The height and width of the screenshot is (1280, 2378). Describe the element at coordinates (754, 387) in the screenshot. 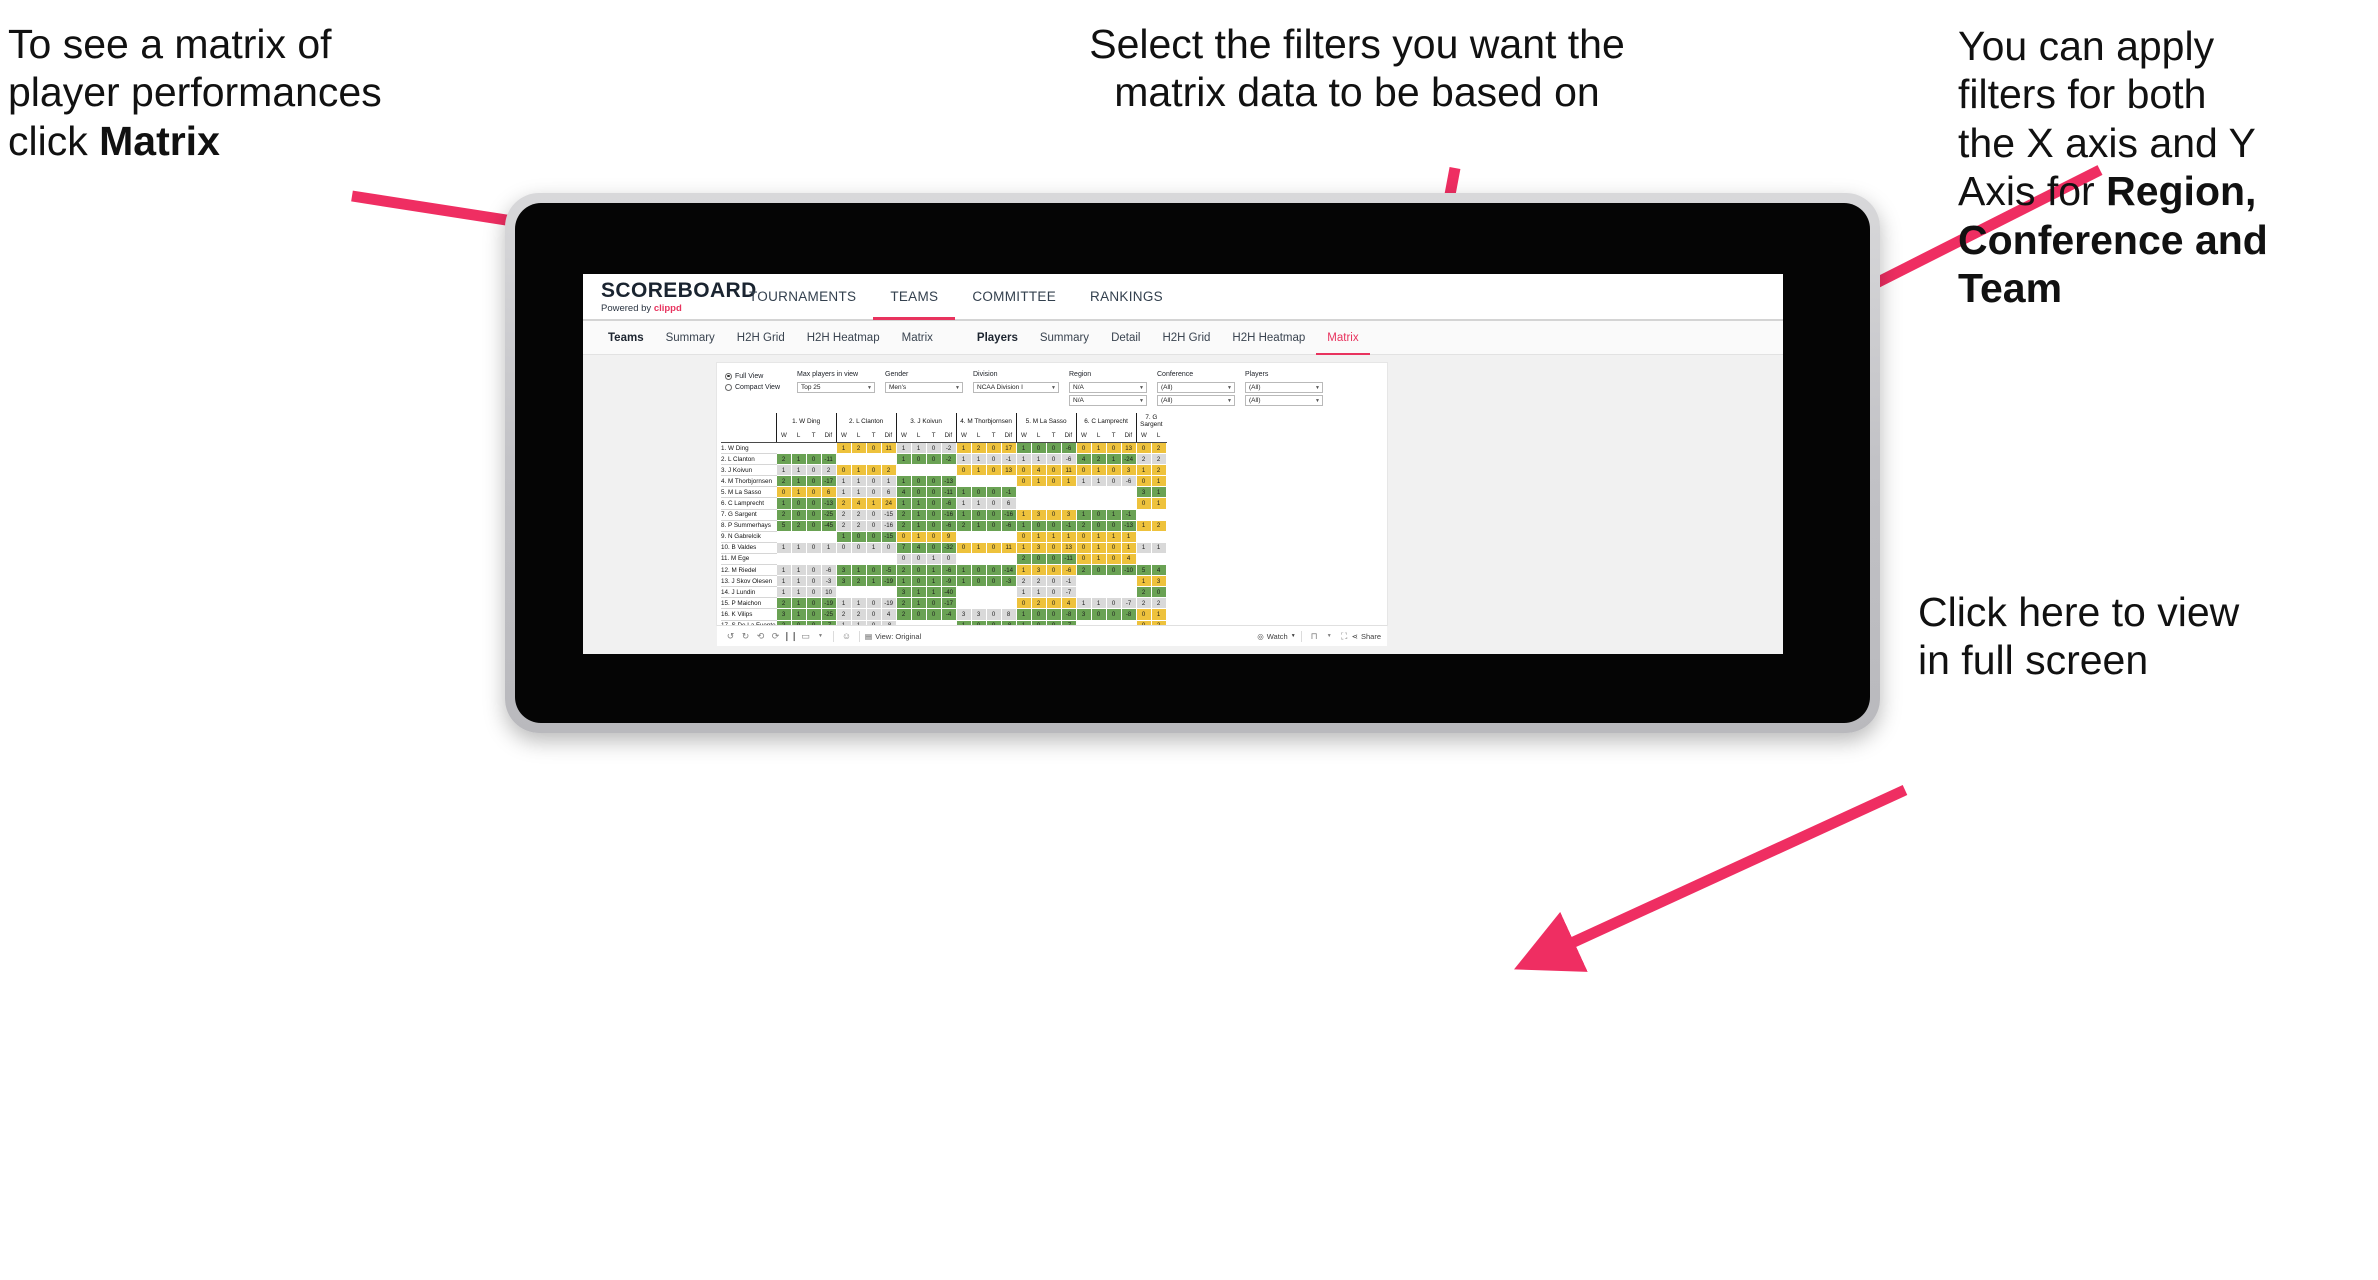

I see `radio-compact-view: Compact View` at that location.